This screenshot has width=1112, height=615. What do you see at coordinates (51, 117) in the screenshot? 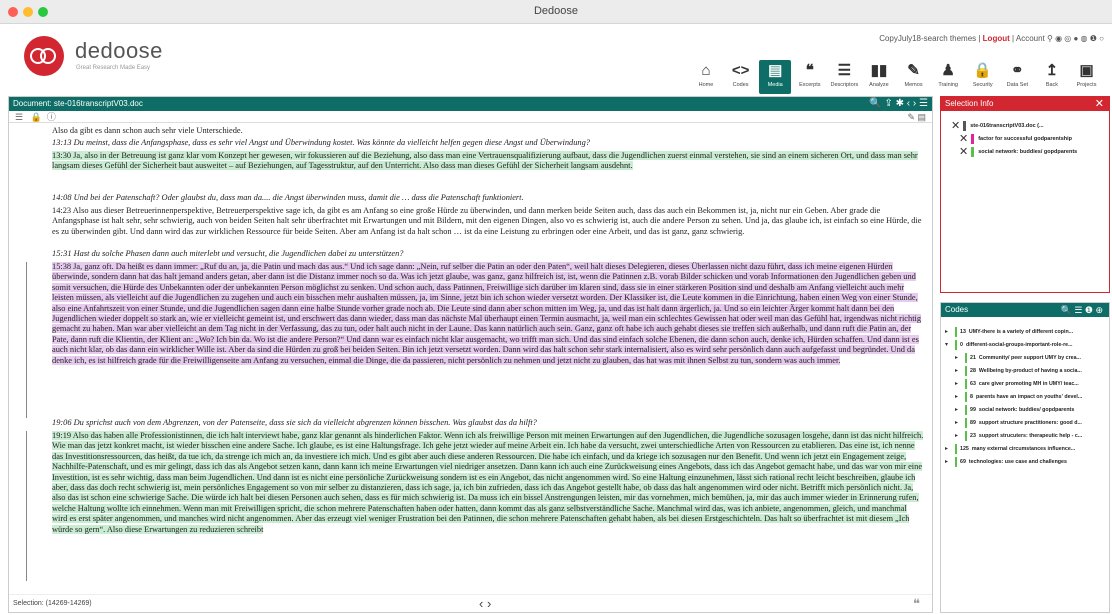
I see `info-icon: ⓘ` at bounding box center [51, 117].